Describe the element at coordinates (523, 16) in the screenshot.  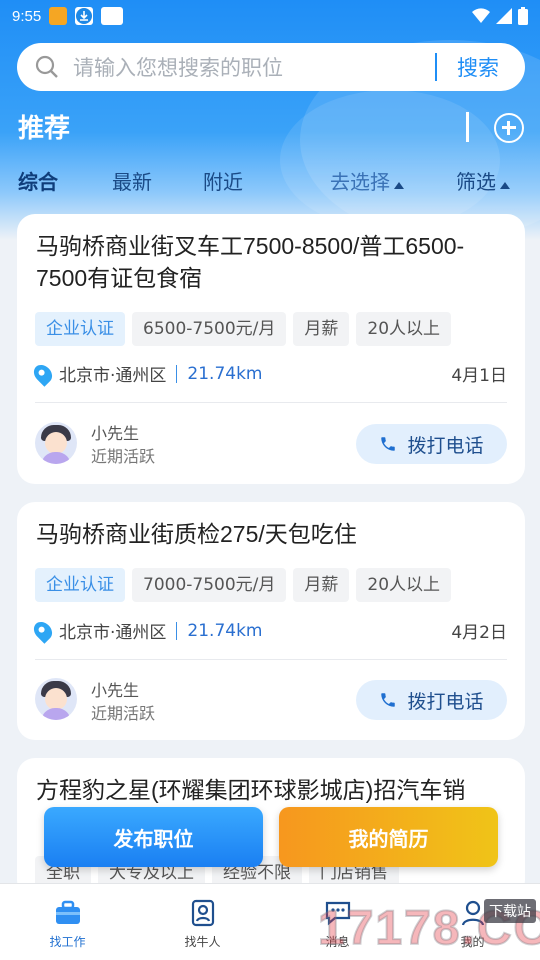
I see `battery-icon` at that location.